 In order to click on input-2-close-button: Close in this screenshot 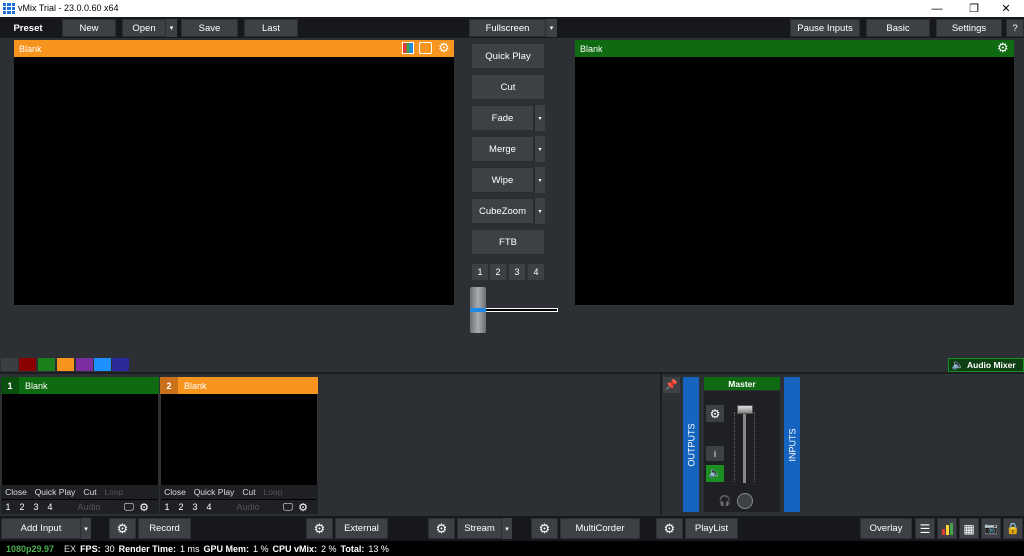, I will do `click(175, 492)`.